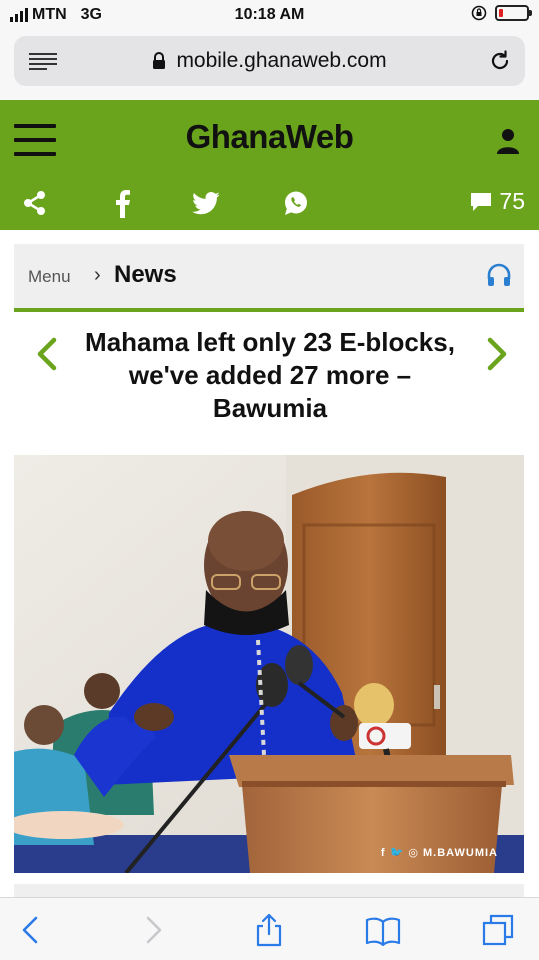  What do you see at coordinates (47, 354) in the screenshot?
I see `previous-article-icon` at bounding box center [47, 354].